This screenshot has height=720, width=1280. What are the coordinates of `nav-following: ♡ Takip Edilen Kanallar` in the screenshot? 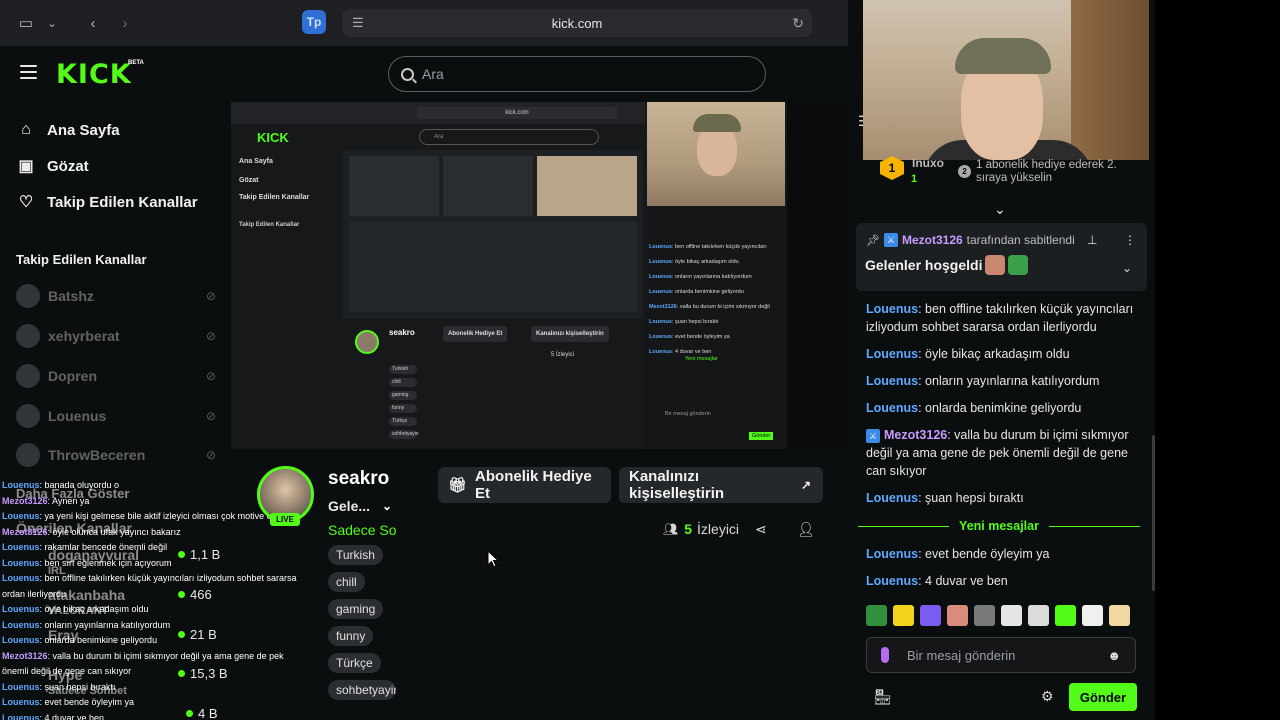 It's located at (107, 202).